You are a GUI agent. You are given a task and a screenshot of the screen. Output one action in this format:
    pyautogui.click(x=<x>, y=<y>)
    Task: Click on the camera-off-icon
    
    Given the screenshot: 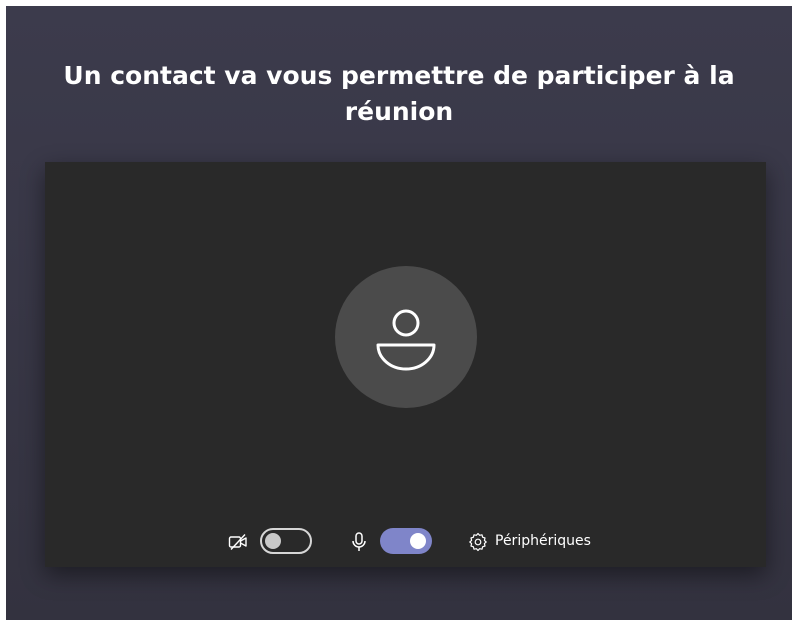 What is the action you would take?
    pyautogui.click(x=237, y=542)
    